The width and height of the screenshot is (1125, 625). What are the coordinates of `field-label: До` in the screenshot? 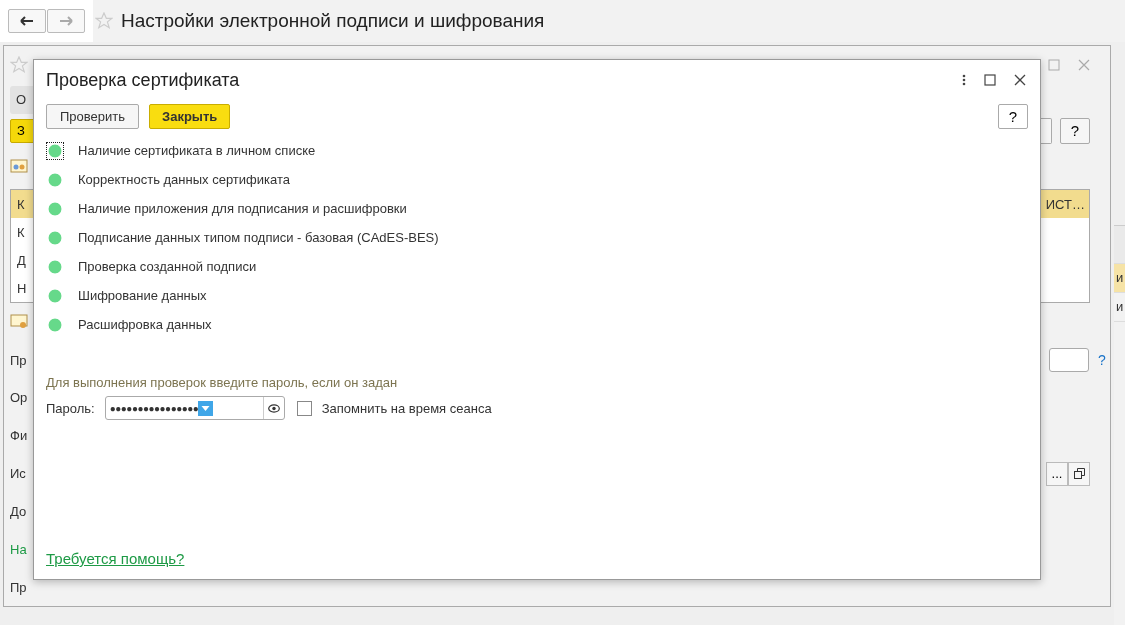 It's located at (18, 511).